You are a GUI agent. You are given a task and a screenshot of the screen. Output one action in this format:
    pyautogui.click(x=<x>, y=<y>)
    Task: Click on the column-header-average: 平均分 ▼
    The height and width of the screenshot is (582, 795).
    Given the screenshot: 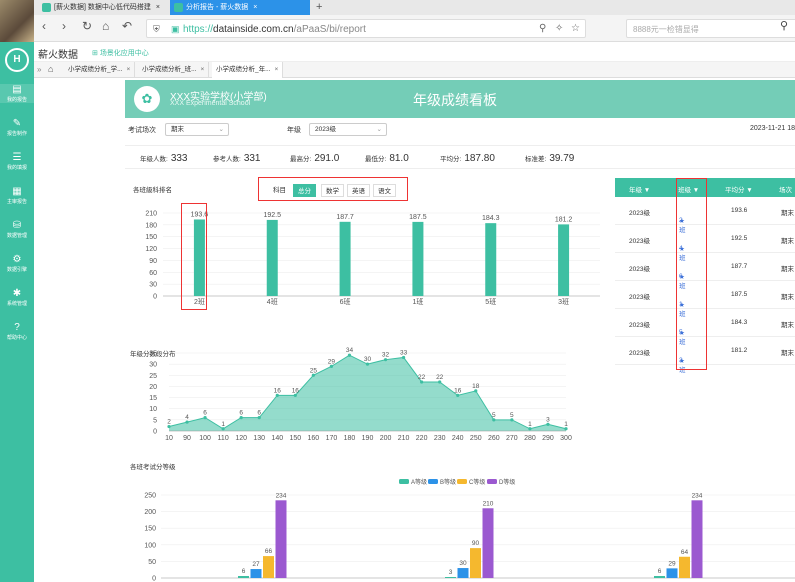 What is the action you would take?
    pyautogui.click(x=739, y=189)
    